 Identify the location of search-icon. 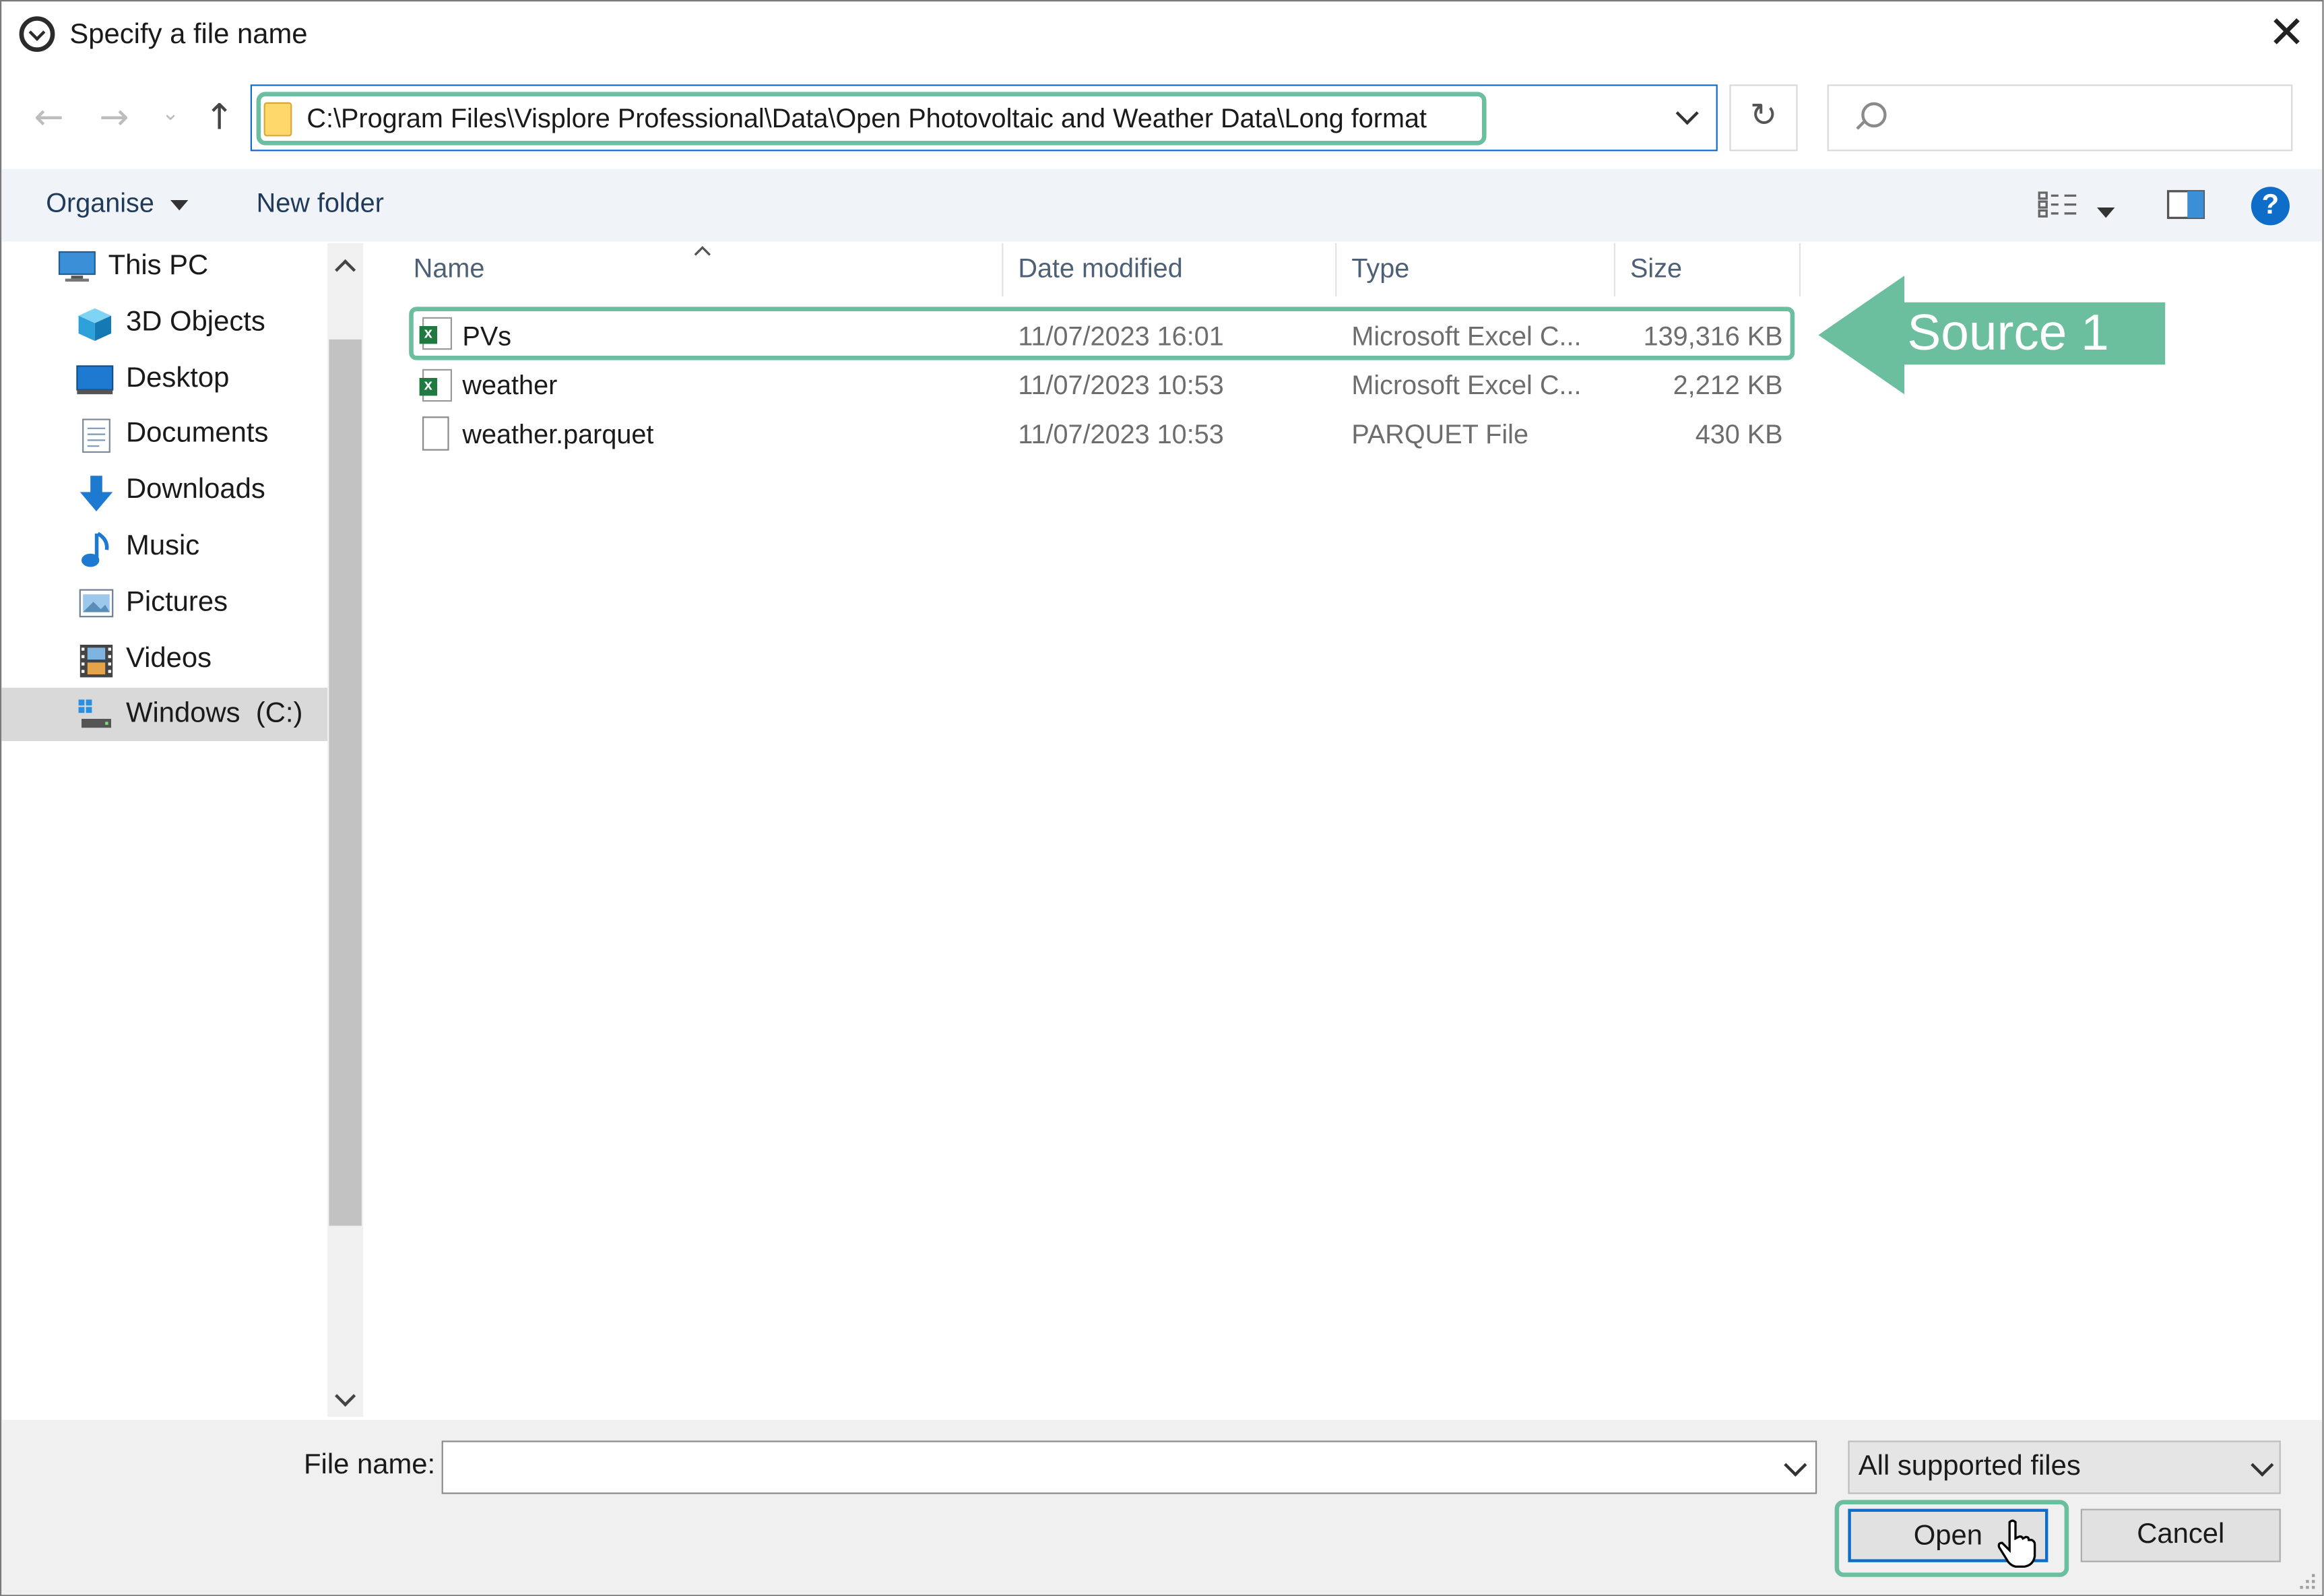
(1874, 115).